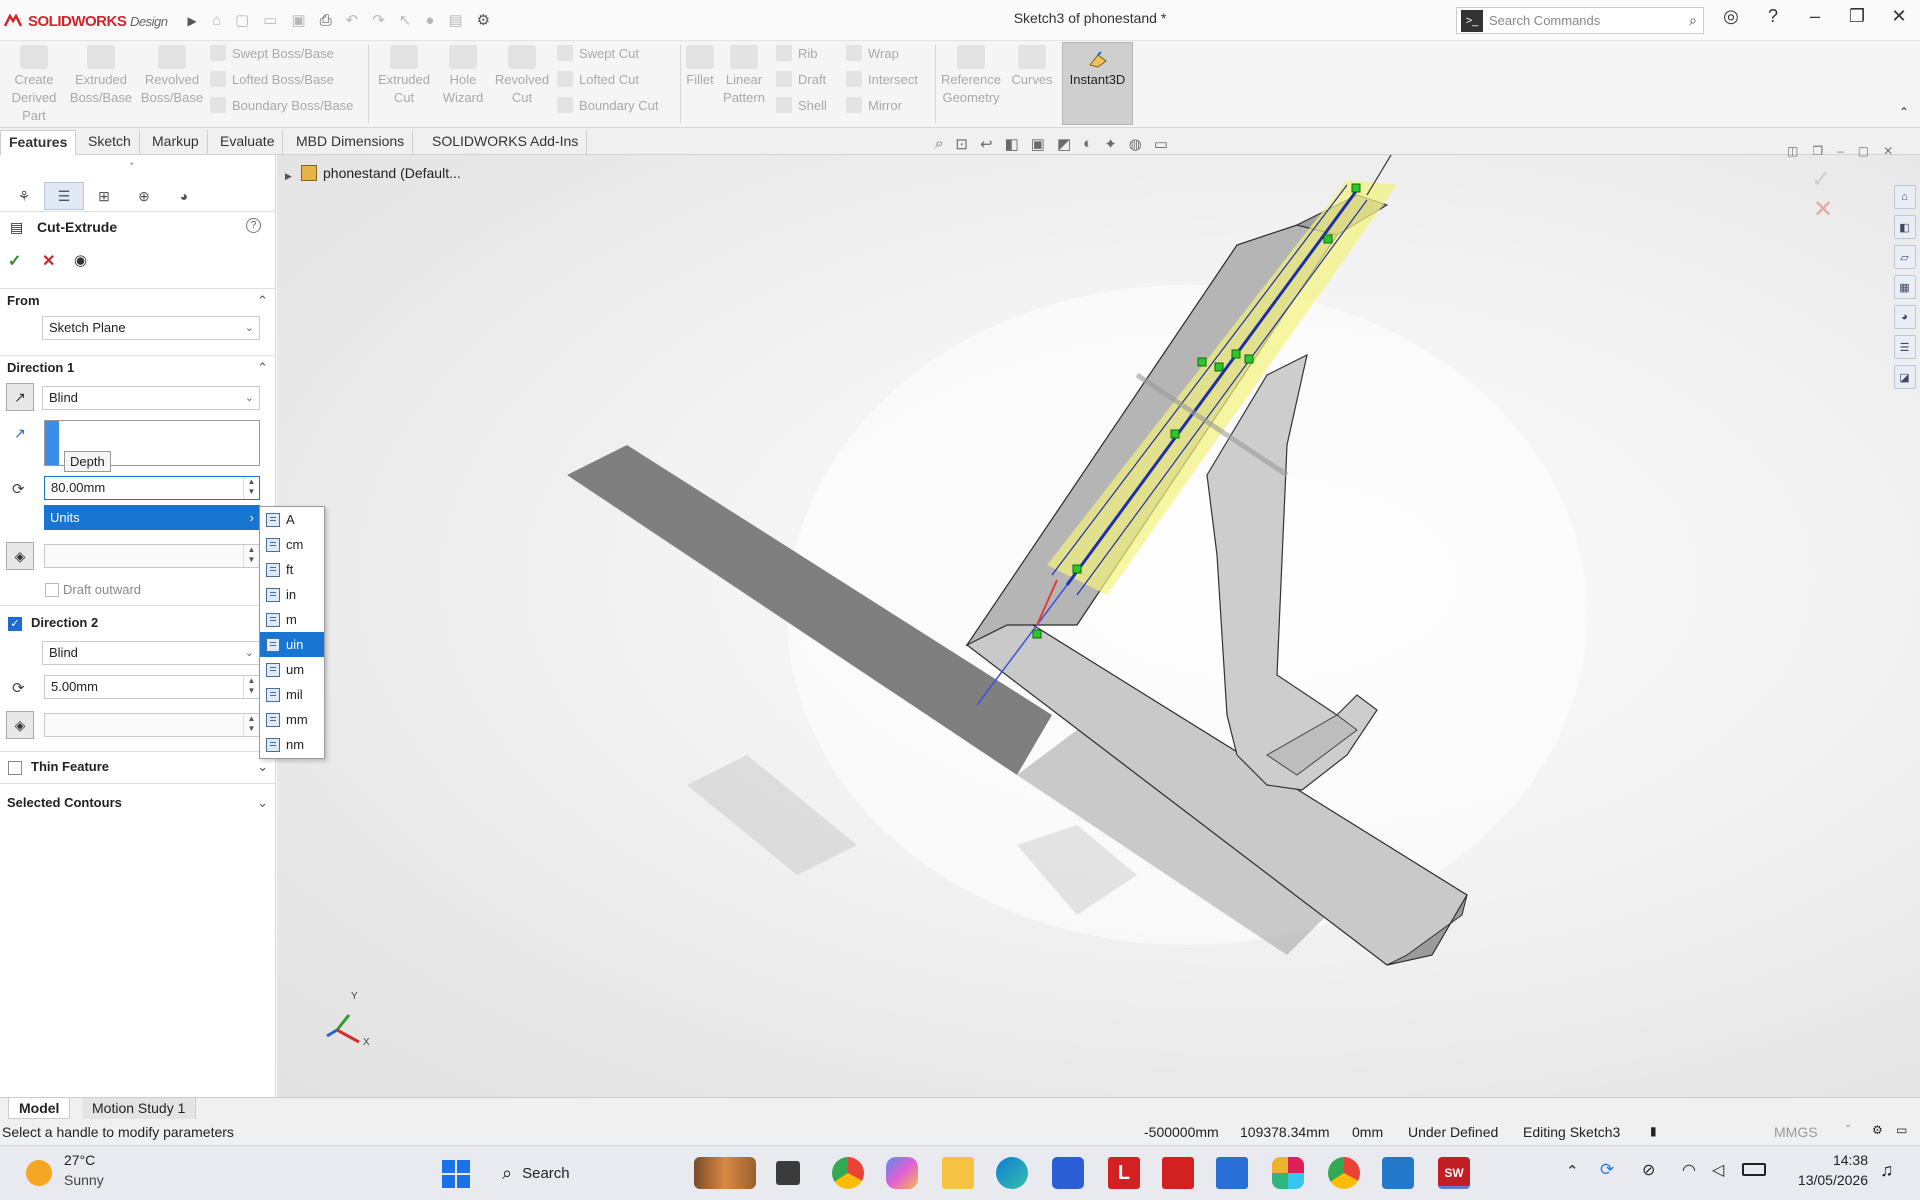 Image resolution: width=1920 pixels, height=1200 pixels. I want to click on unit-system-chevron-icon: ⌃, so click(1848, 1129).